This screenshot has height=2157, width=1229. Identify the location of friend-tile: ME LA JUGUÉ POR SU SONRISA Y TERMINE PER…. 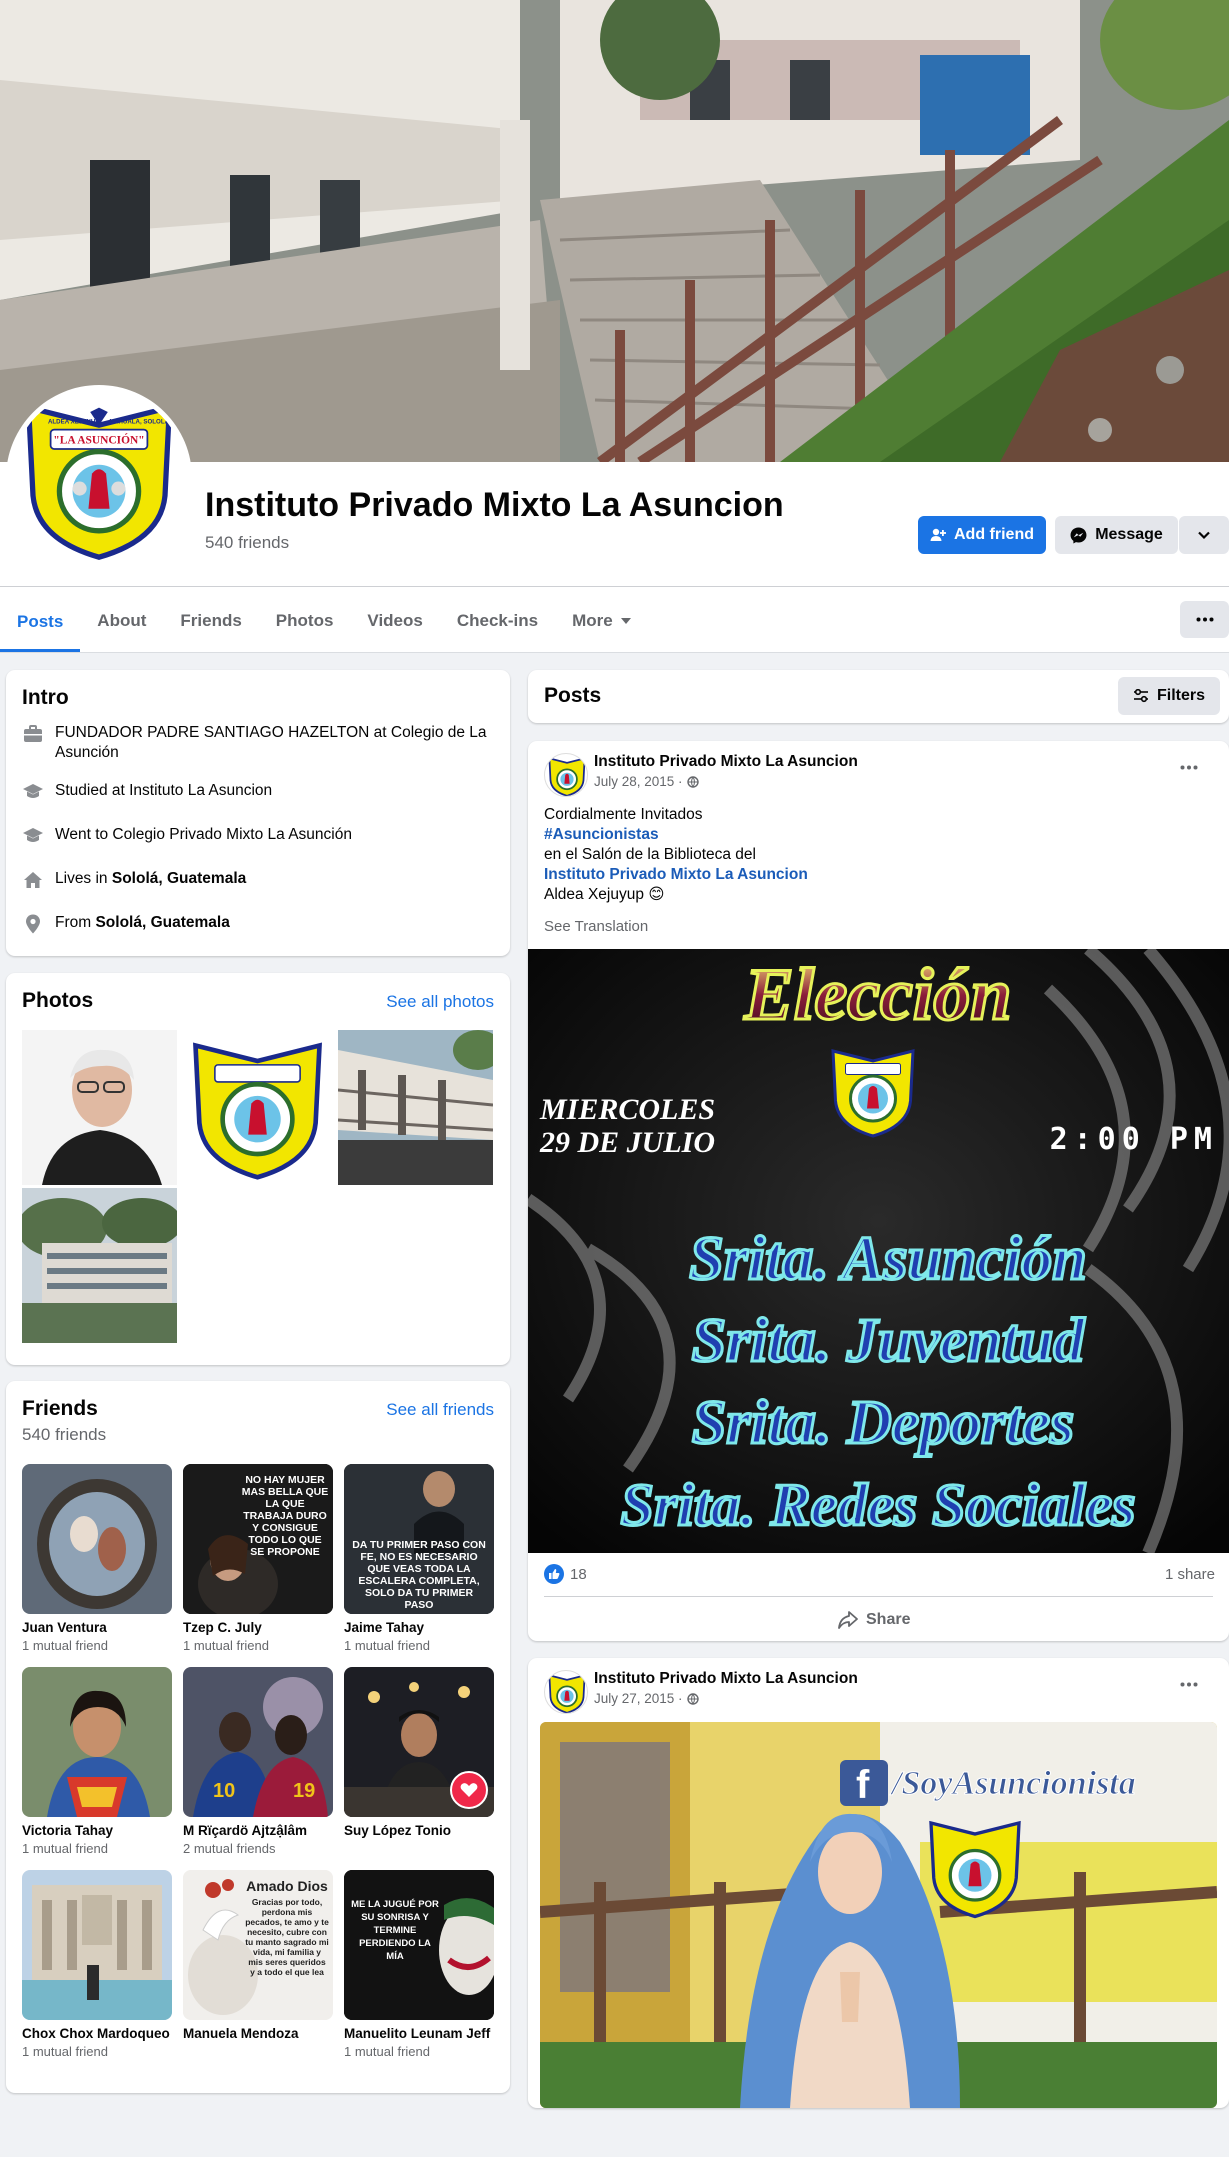
(419, 1964).